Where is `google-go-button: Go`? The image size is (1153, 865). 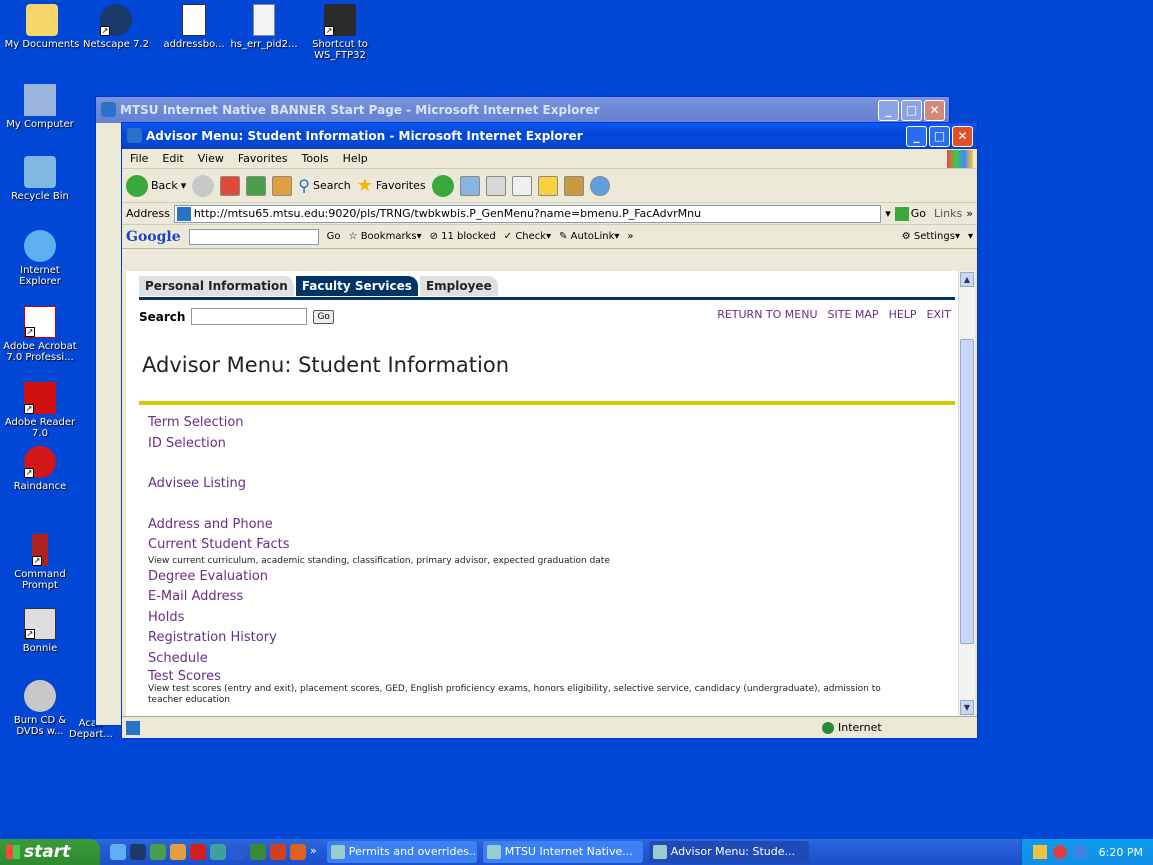
google-go-button: Go is located at coordinates (334, 236).